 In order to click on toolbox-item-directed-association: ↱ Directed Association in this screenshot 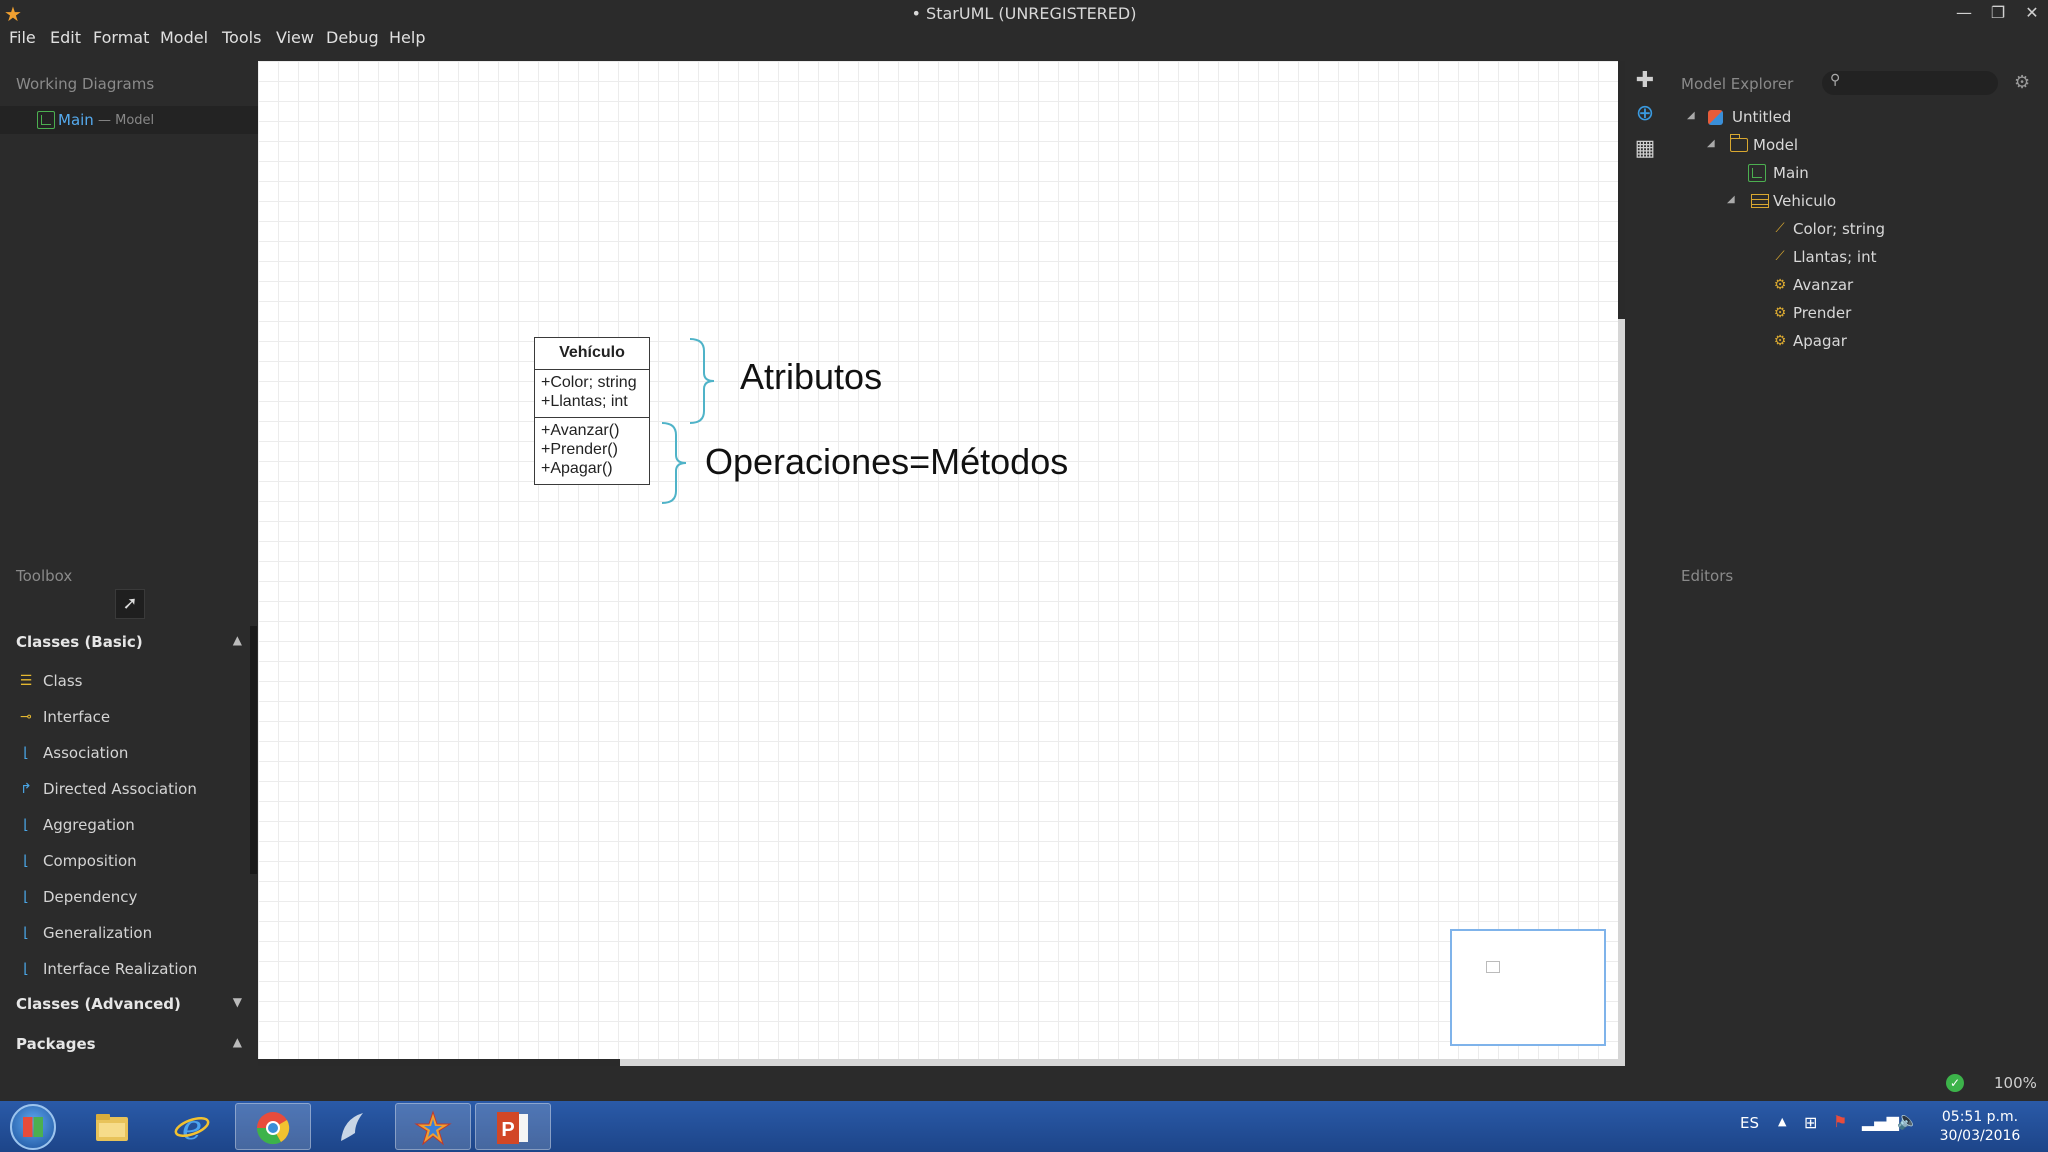, I will do `click(125, 789)`.